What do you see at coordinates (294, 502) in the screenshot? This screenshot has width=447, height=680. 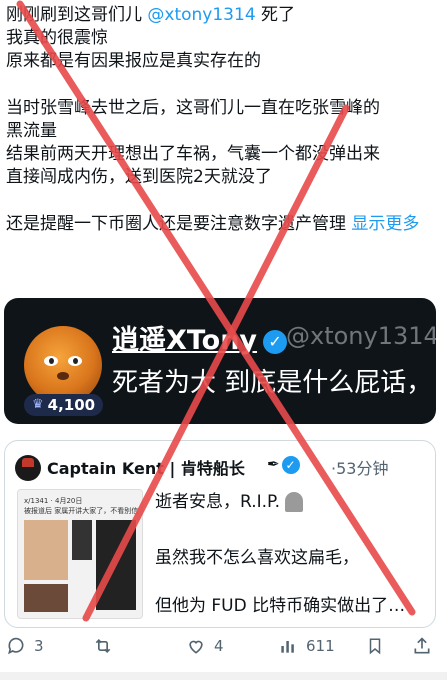 I see `headstone-icon` at bounding box center [294, 502].